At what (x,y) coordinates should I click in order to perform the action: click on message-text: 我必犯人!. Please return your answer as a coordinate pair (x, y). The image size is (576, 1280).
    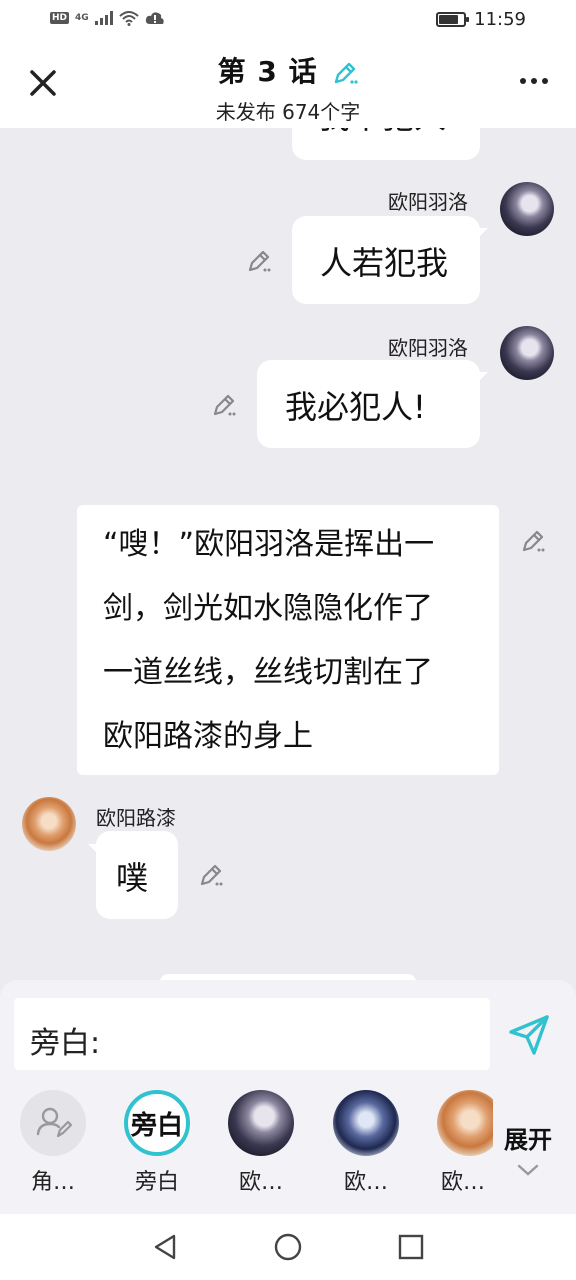
    Looking at the image, I should click on (355, 407).